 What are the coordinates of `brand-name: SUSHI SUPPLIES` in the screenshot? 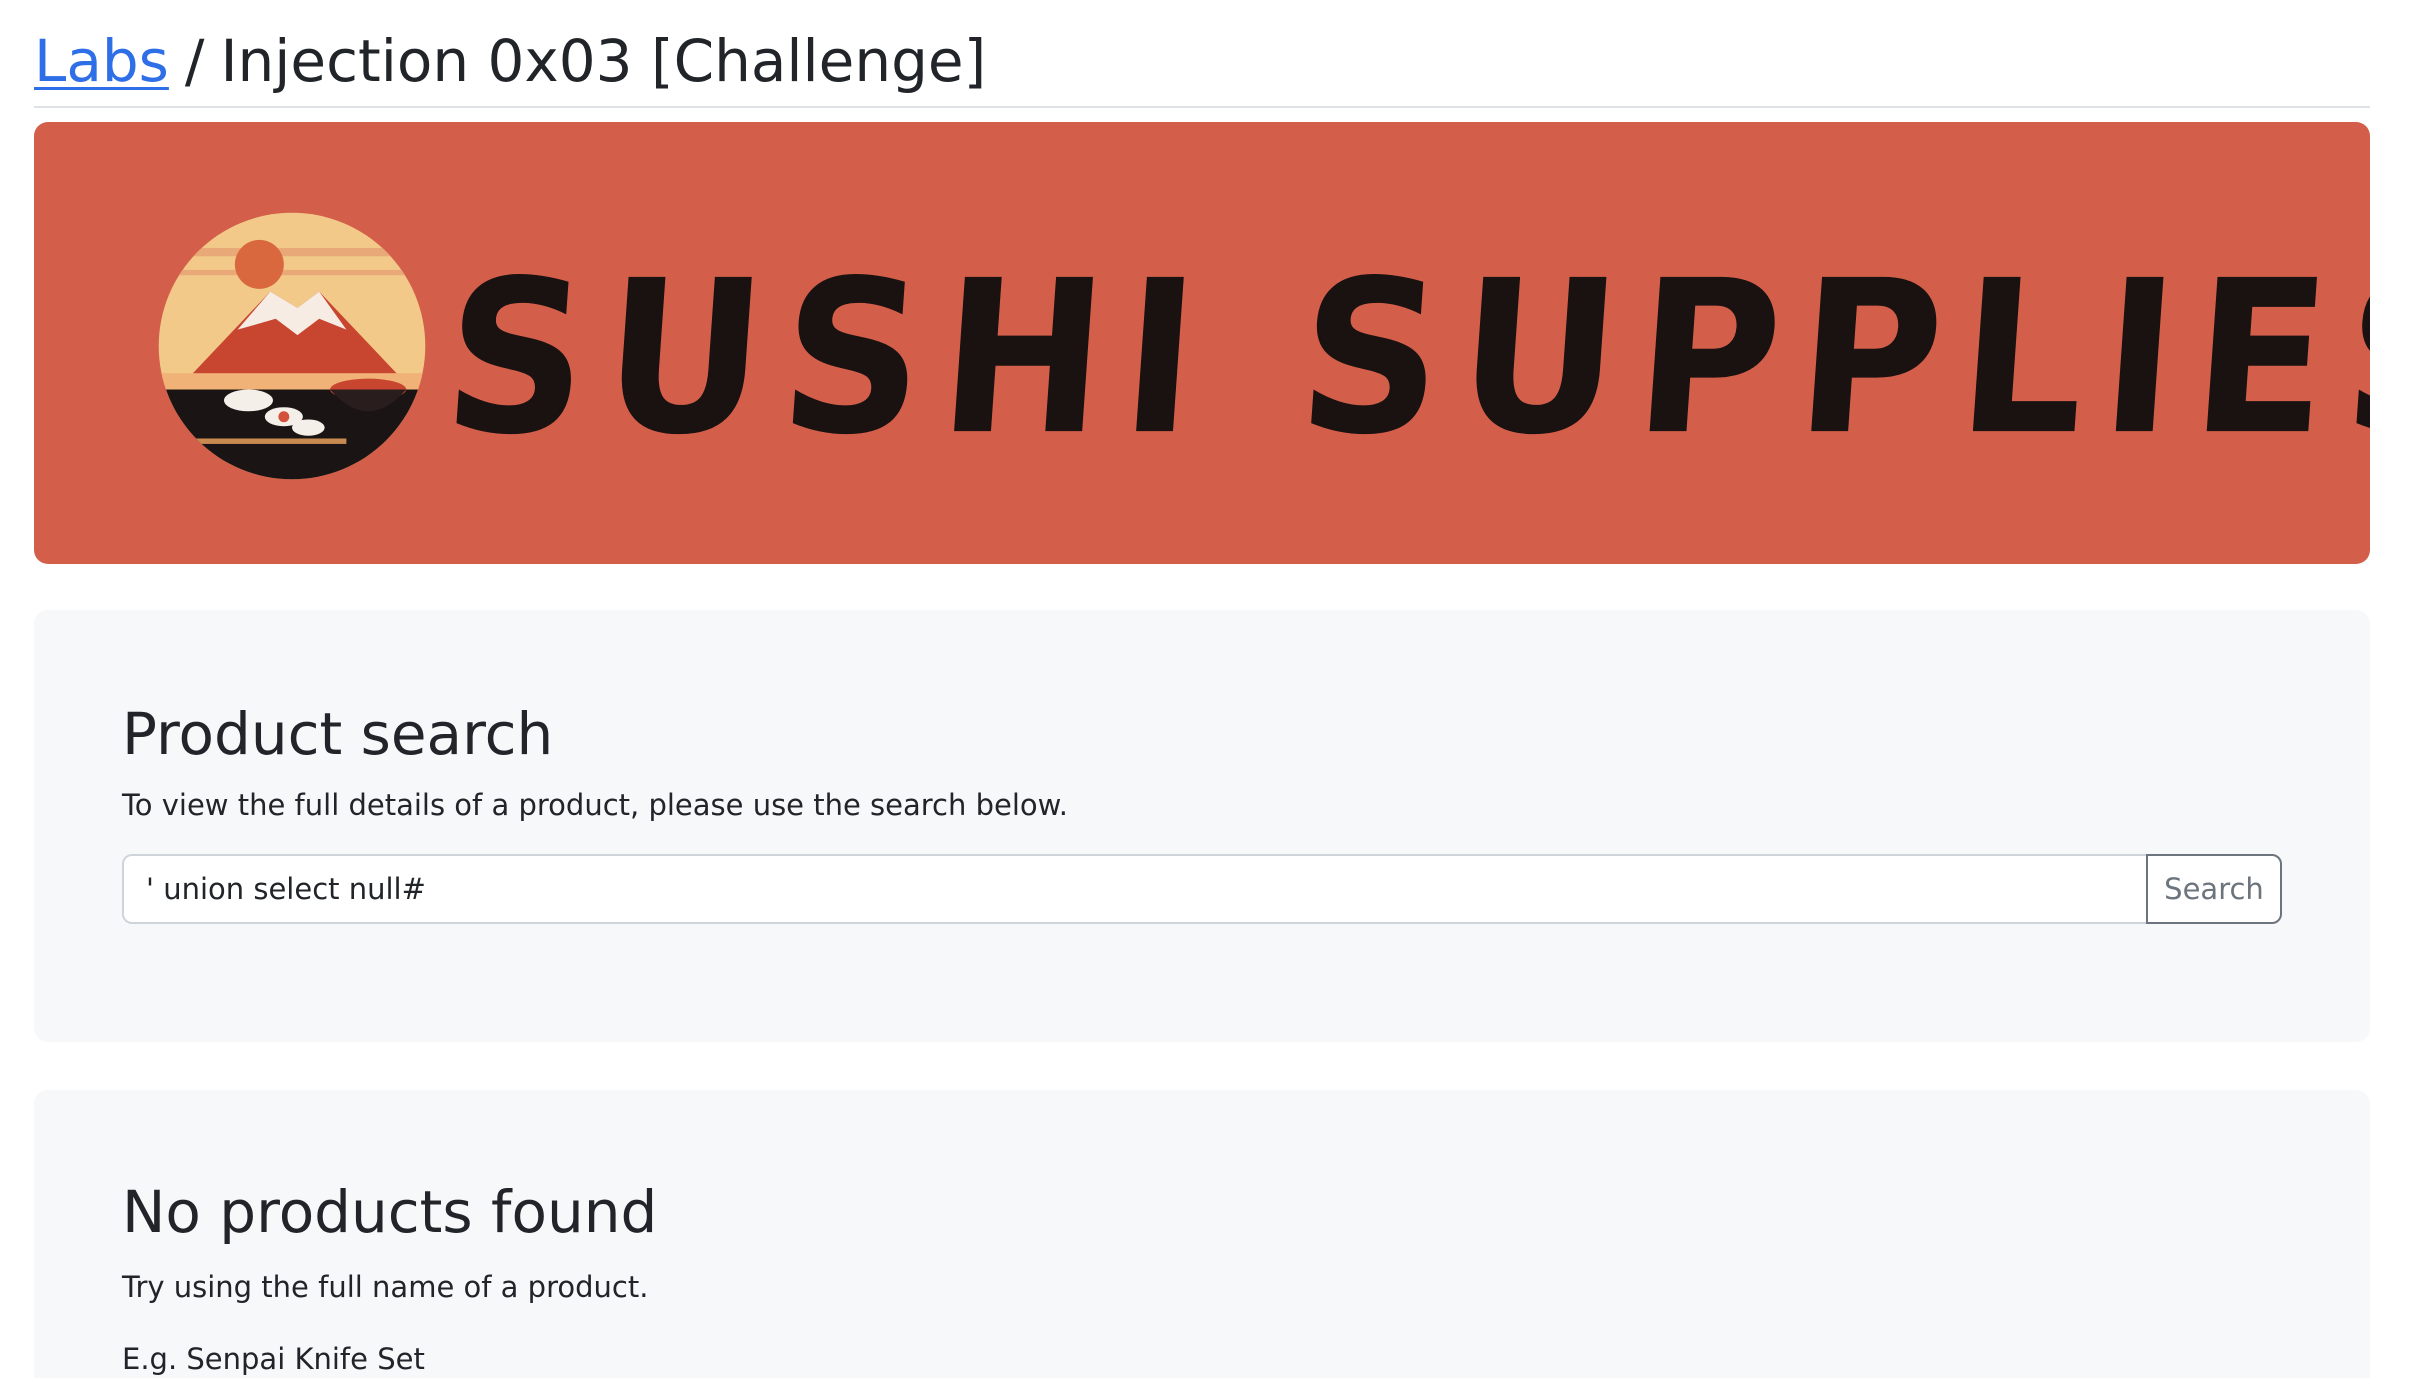 It's located at (1403, 358).